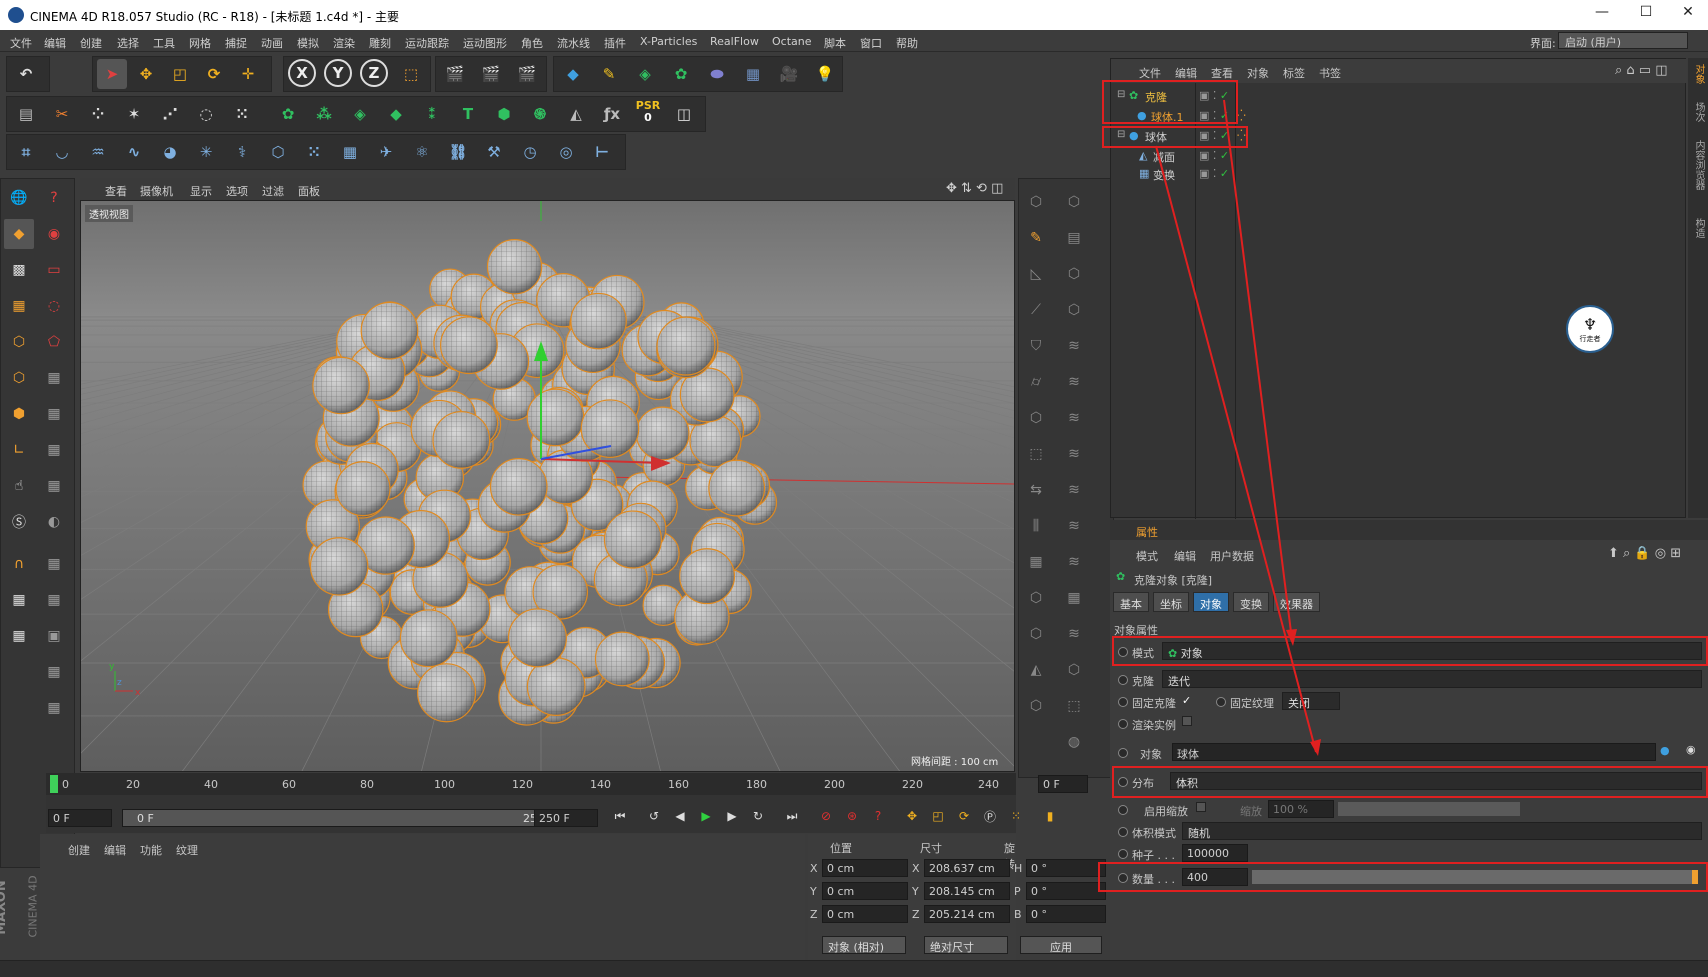  I want to click on dots-cloud-icon: ⁙, so click(314, 152).